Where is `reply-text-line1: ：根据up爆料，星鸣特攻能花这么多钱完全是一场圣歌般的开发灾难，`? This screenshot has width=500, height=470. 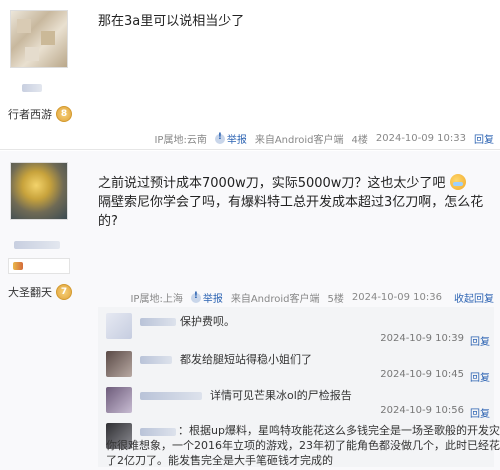
reply-text-line1: ：根据up爆料，星鸣特攻能花这么多钱完全是一场圣歌般的开发灾难， is located at coordinates (339, 430).